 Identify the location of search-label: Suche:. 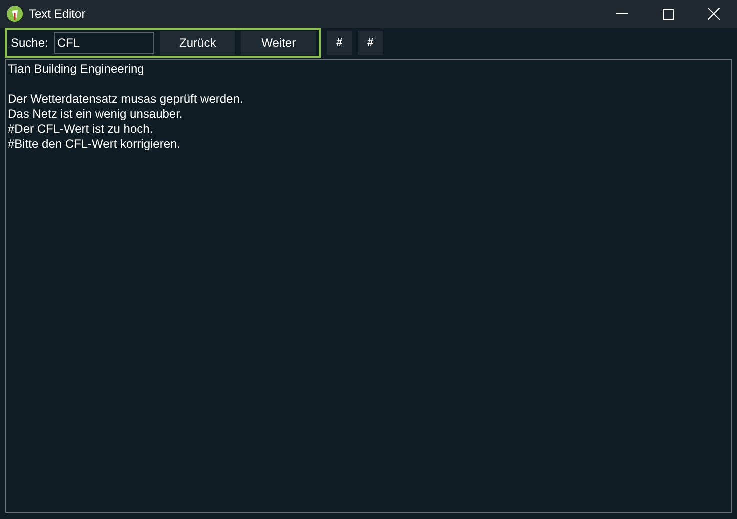
(29, 43).